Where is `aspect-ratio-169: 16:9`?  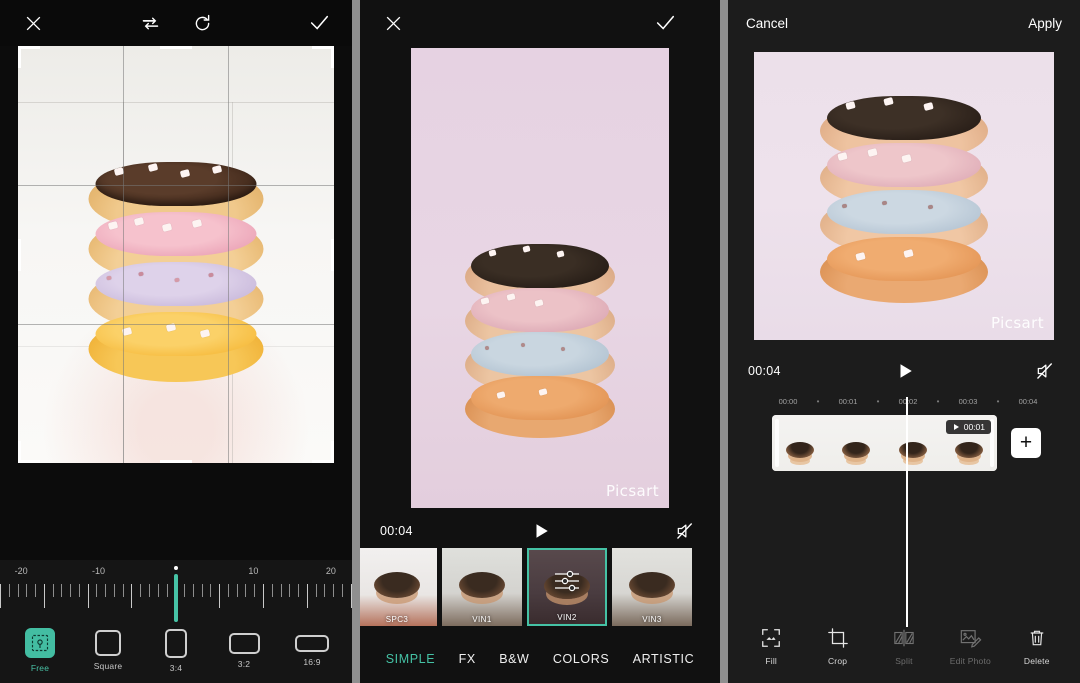 aspect-ratio-169: 16:9 is located at coordinates (312, 650).